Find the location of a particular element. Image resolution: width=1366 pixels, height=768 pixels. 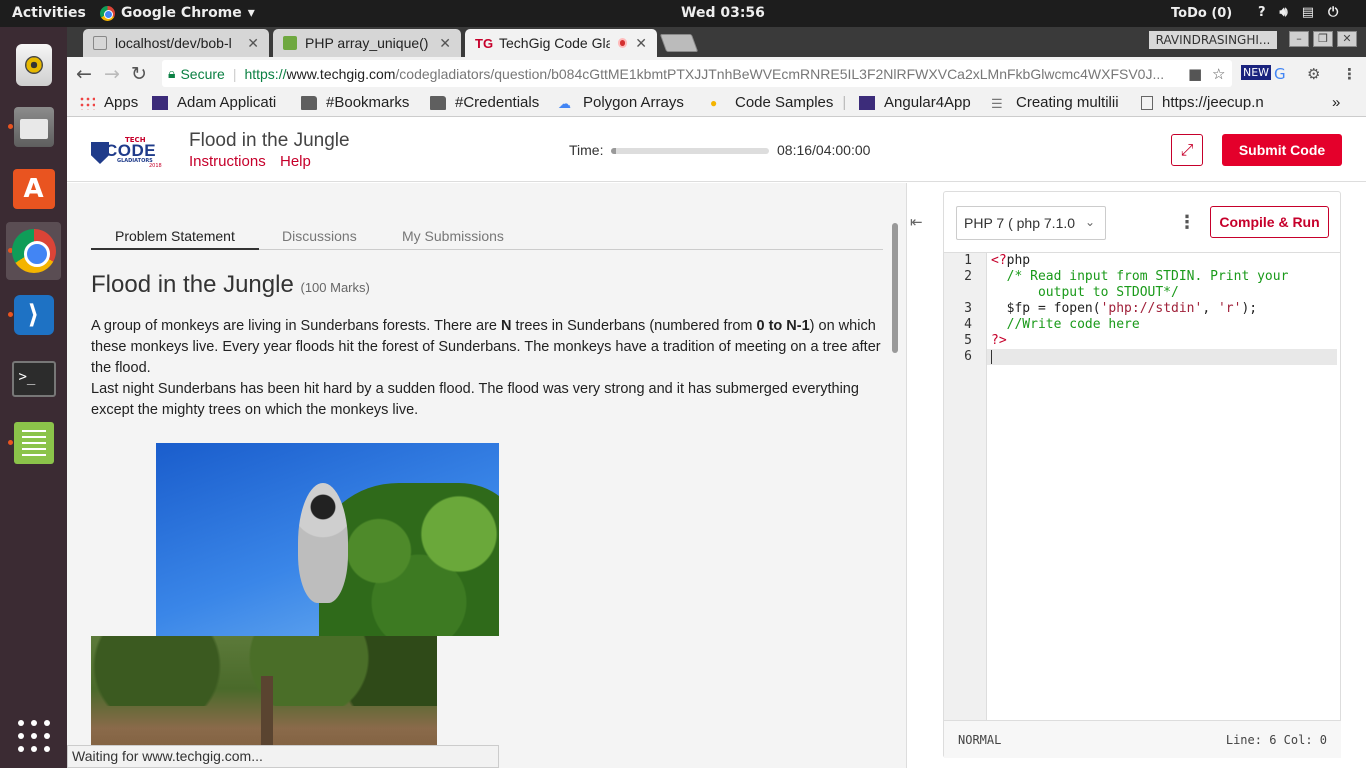

bookmark-jeecup: https://jeecup.n is located at coordinates (1217, 102).